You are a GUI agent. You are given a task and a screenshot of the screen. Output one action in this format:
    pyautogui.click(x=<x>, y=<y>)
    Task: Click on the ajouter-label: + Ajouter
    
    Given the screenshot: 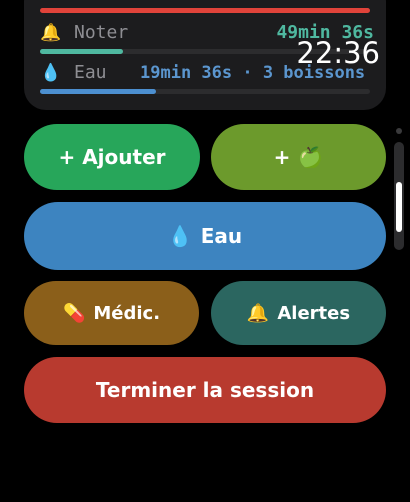 What is the action you would take?
    pyautogui.click(x=112, y=157)
    